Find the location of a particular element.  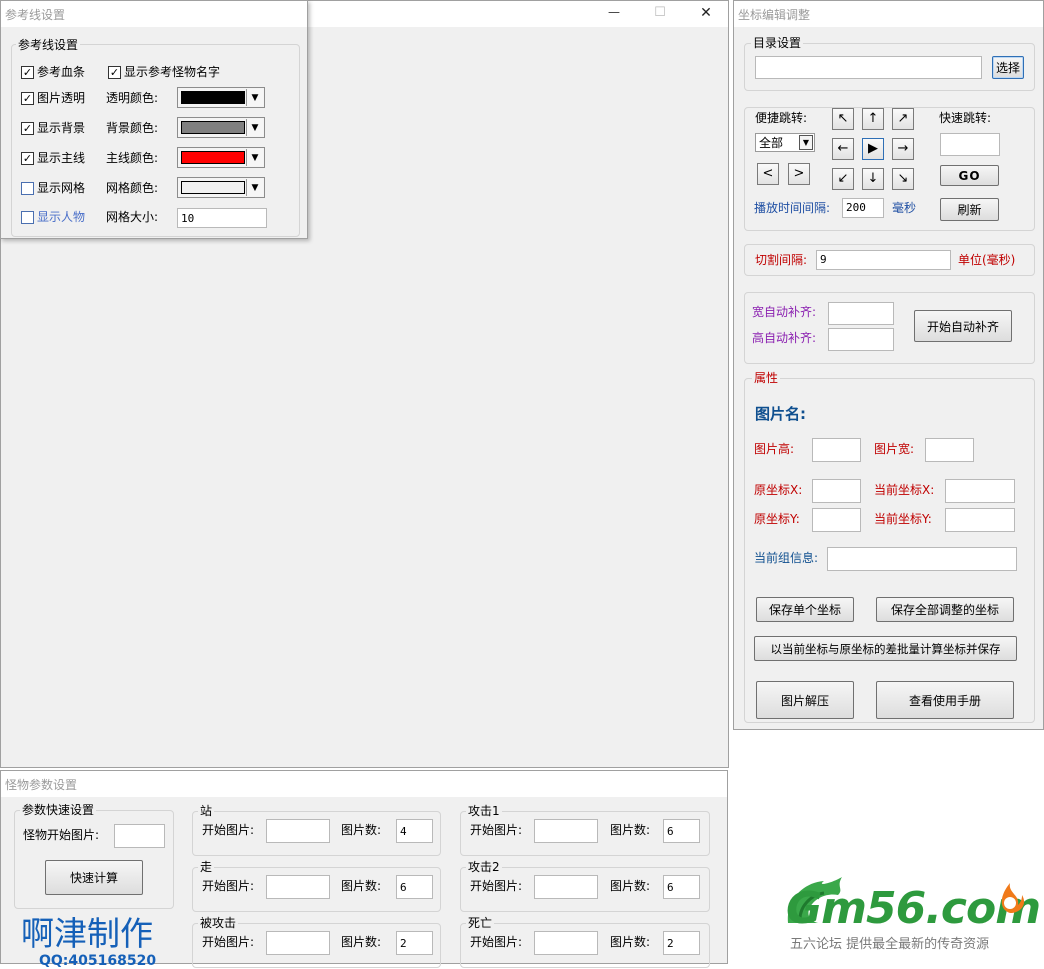

transparent-color-label: 透明颜色: is located at coordinates (132, 98).